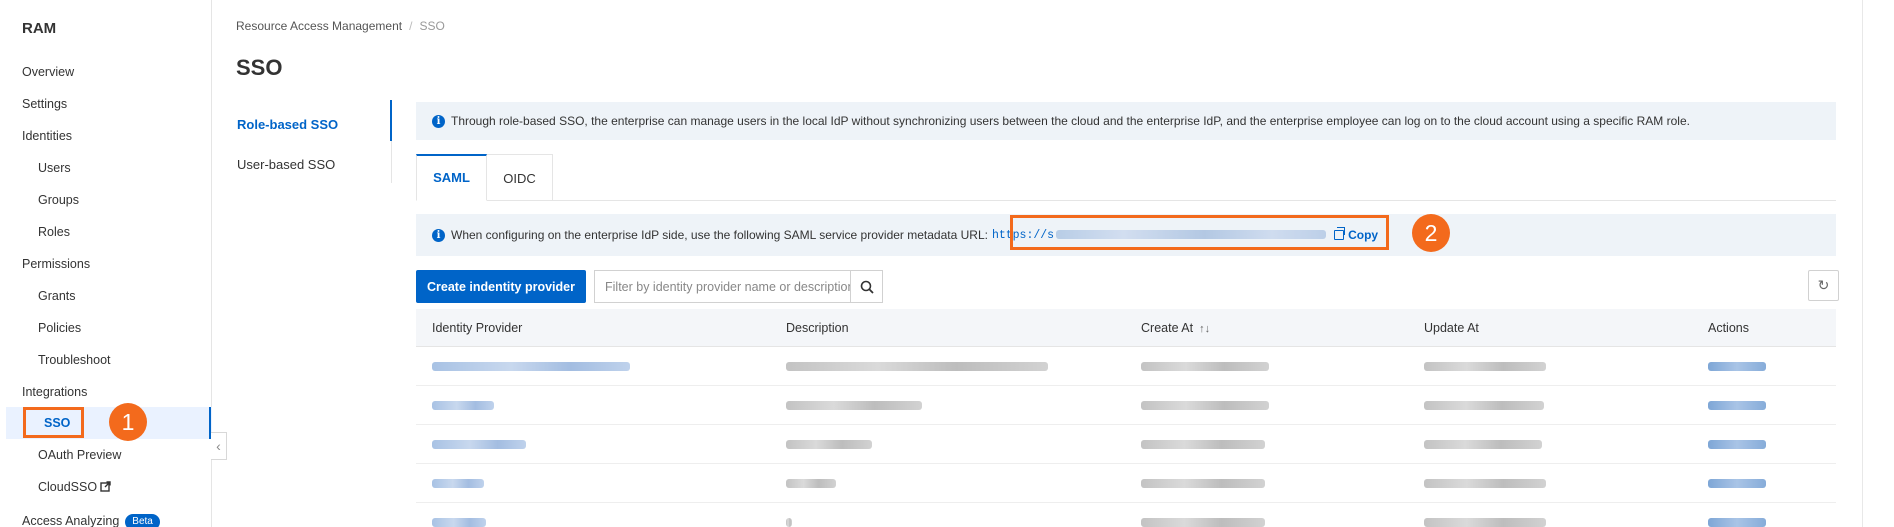 Image resolution: width=1894 pixels, height=527 pixels. Describe the element at coordinates (286, 164) in the screenshot. I see `subnav-user-based-sso: User-based SSO` at that location.